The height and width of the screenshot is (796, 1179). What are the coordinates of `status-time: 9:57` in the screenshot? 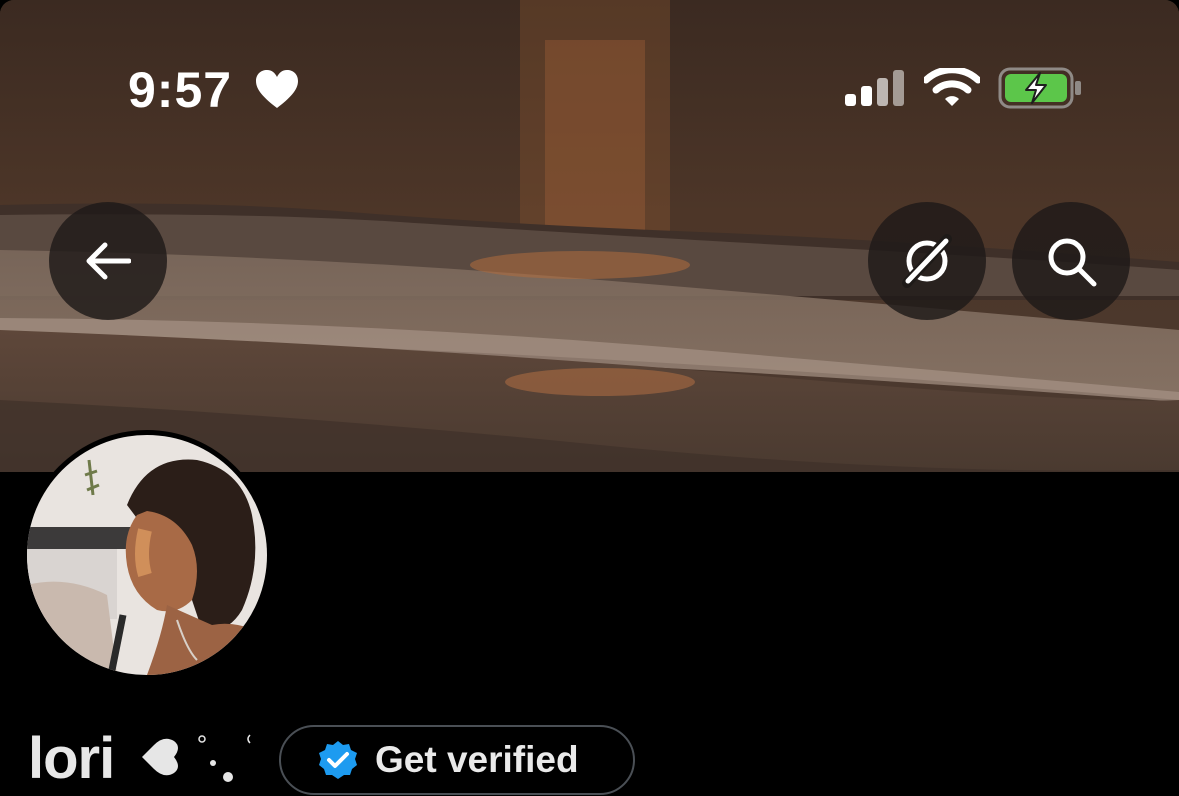 It's located at (180, 90).